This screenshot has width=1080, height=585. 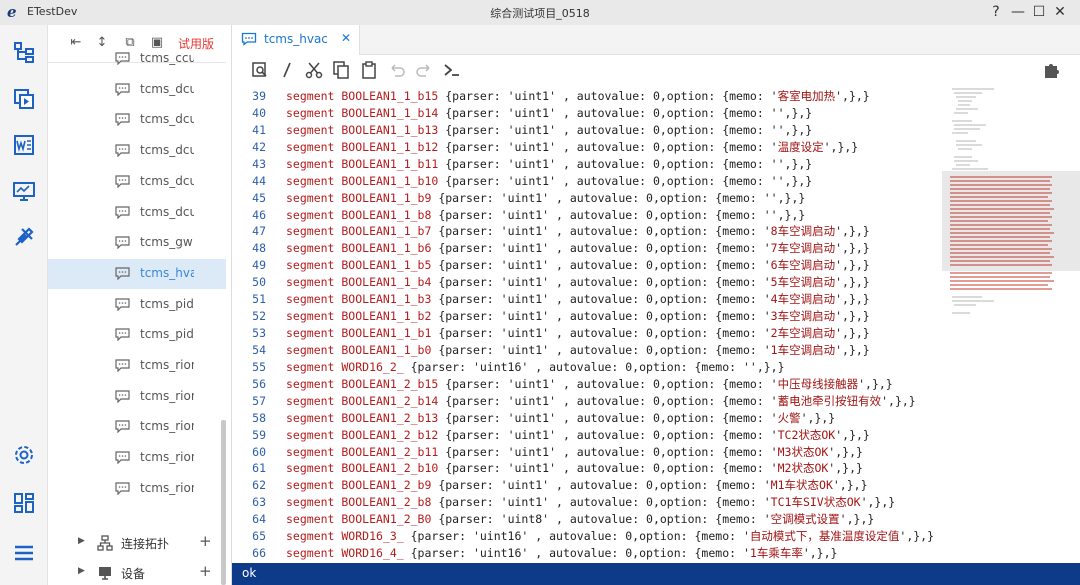 What do you see at coordinates (259, 282) in the screenshot?
I see `line-number: 50` at bounding box center [259, 282].